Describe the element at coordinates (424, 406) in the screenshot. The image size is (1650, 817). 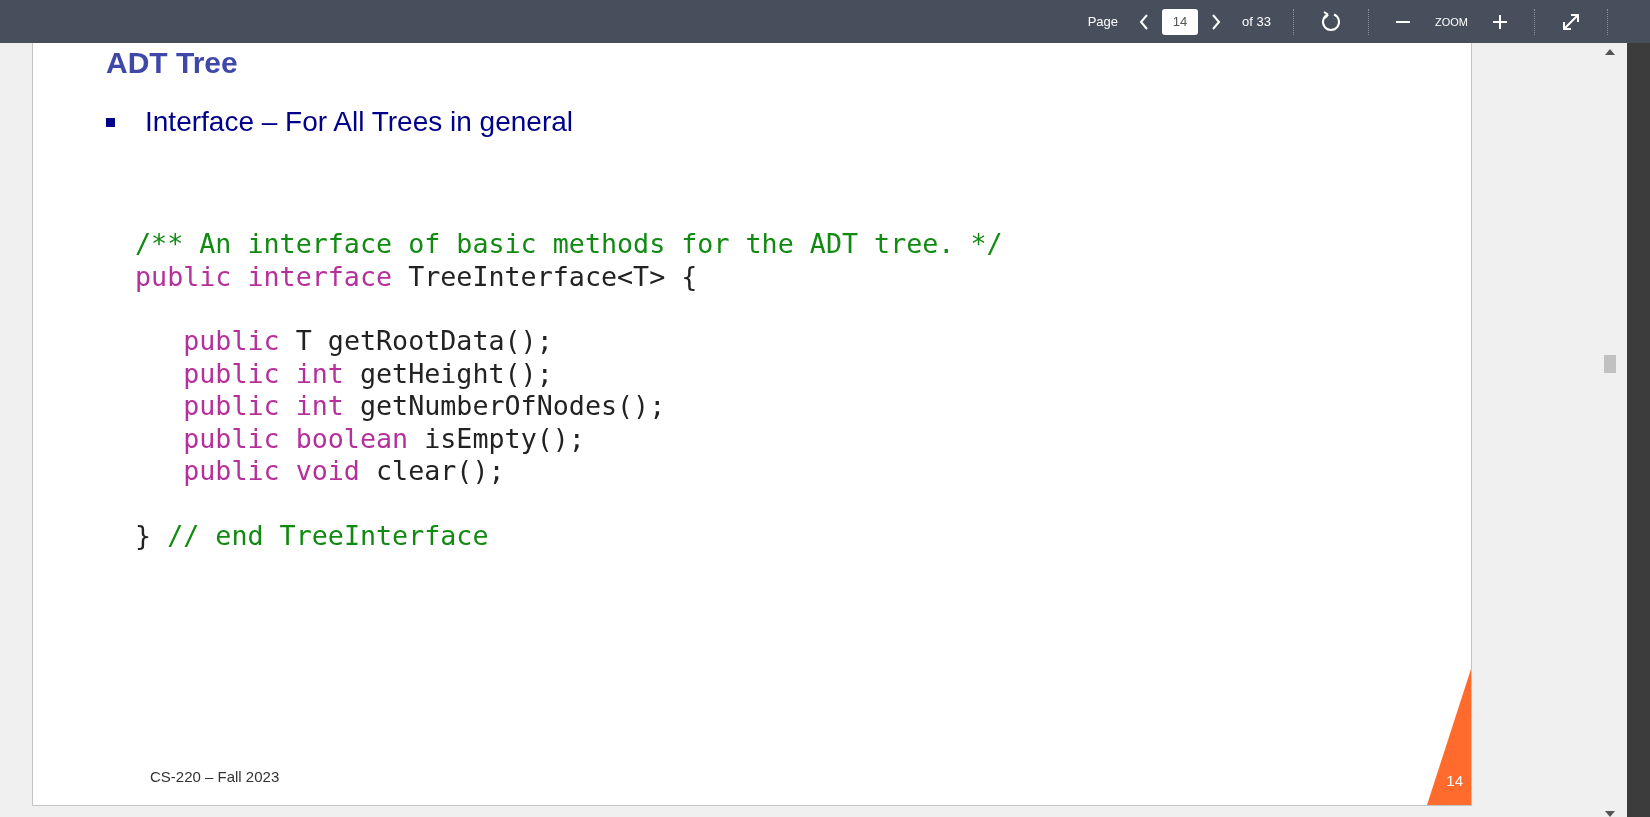
I see `code-line: public int getNumberOfNodes();` at that location.